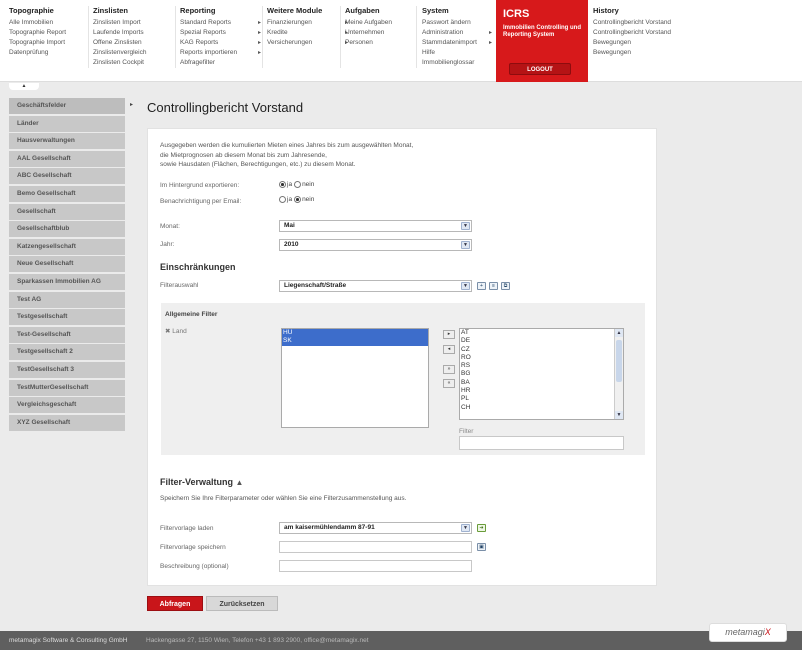 The width and height of the screenshot is (802, 650). Describe the element at coordinates (37, 53) in the screenshot. I see `nav-item: Datenprüfung` at that location.